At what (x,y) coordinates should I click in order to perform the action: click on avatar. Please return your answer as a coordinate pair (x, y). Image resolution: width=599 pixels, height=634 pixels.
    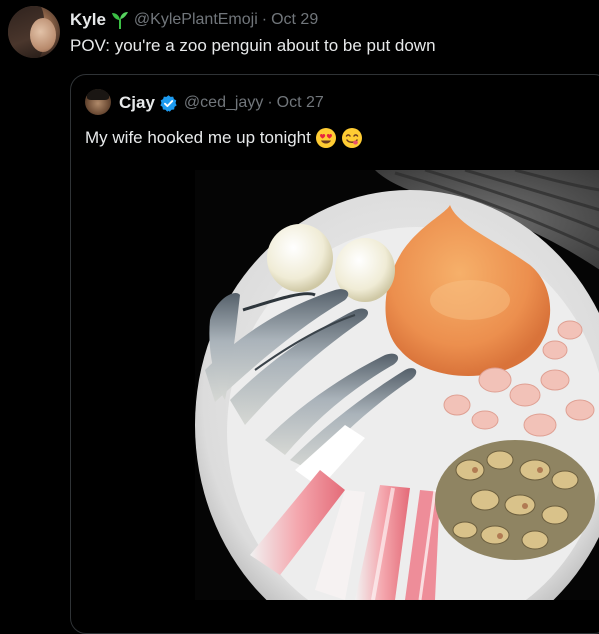
    Looking at the image, I should click on (34, 32).